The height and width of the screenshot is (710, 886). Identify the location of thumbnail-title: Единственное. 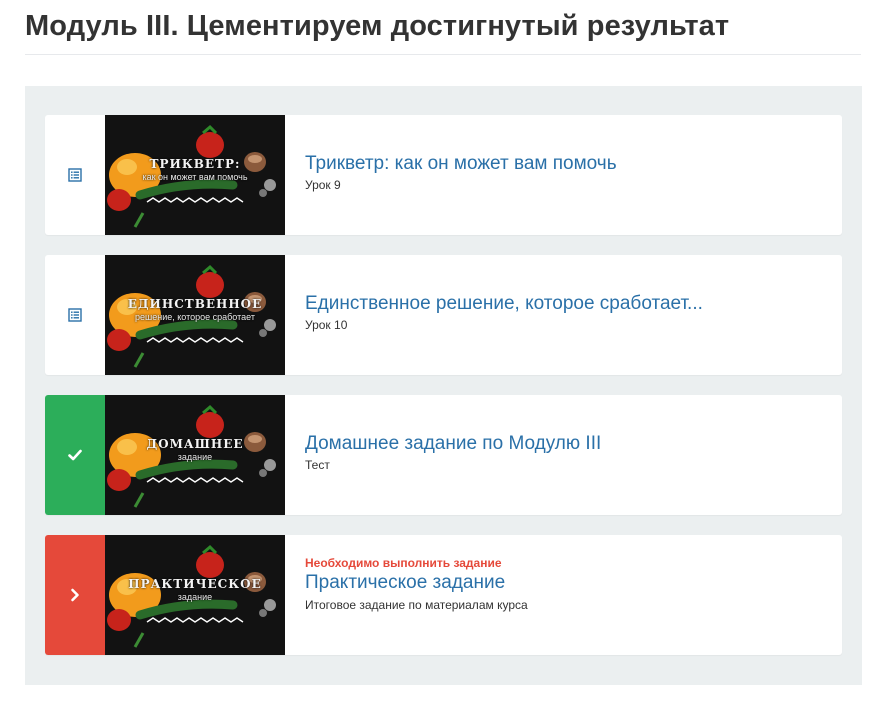
(195, 304).